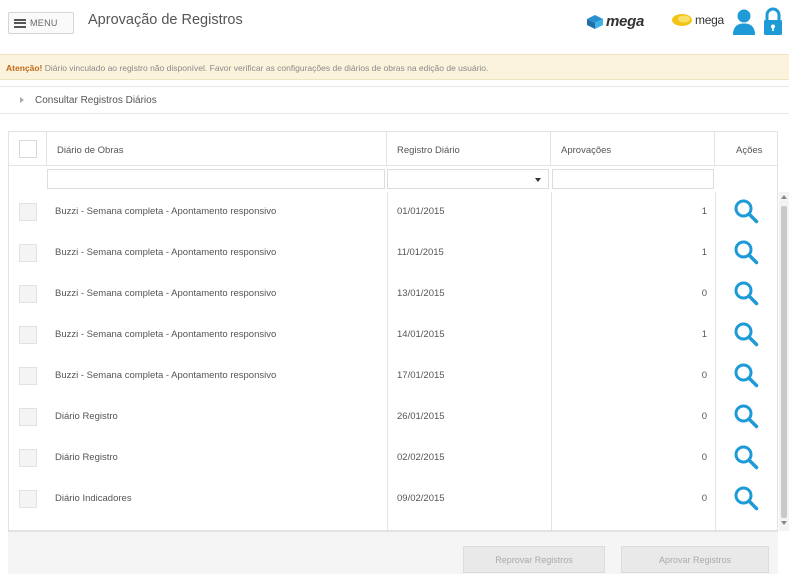  I want to click on brand-name: mega, so click(625, 21).